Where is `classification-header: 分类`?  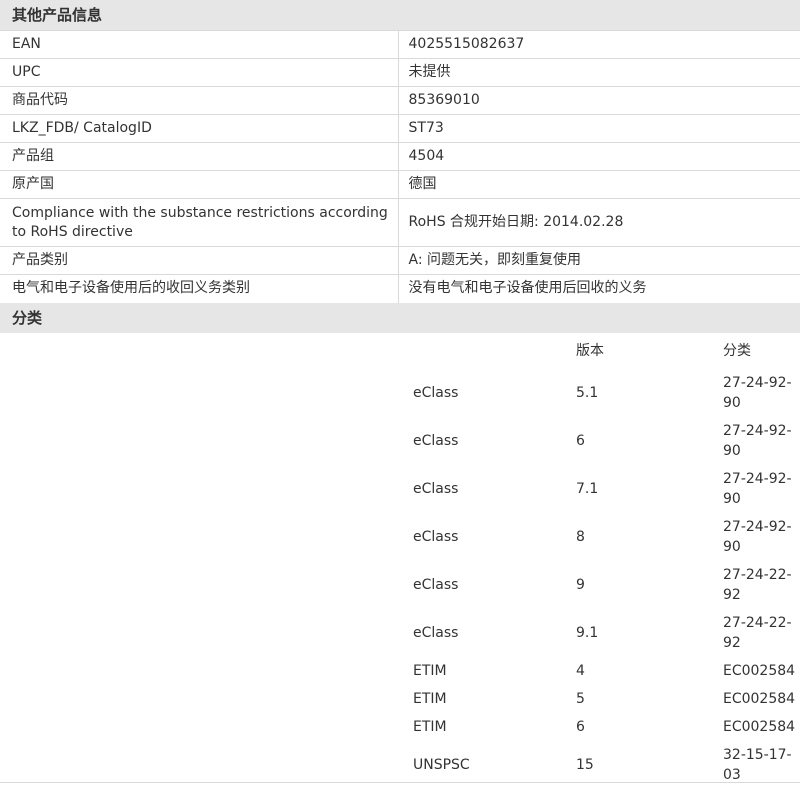
classification-header: 分类 is located at coordinates (400, 317).